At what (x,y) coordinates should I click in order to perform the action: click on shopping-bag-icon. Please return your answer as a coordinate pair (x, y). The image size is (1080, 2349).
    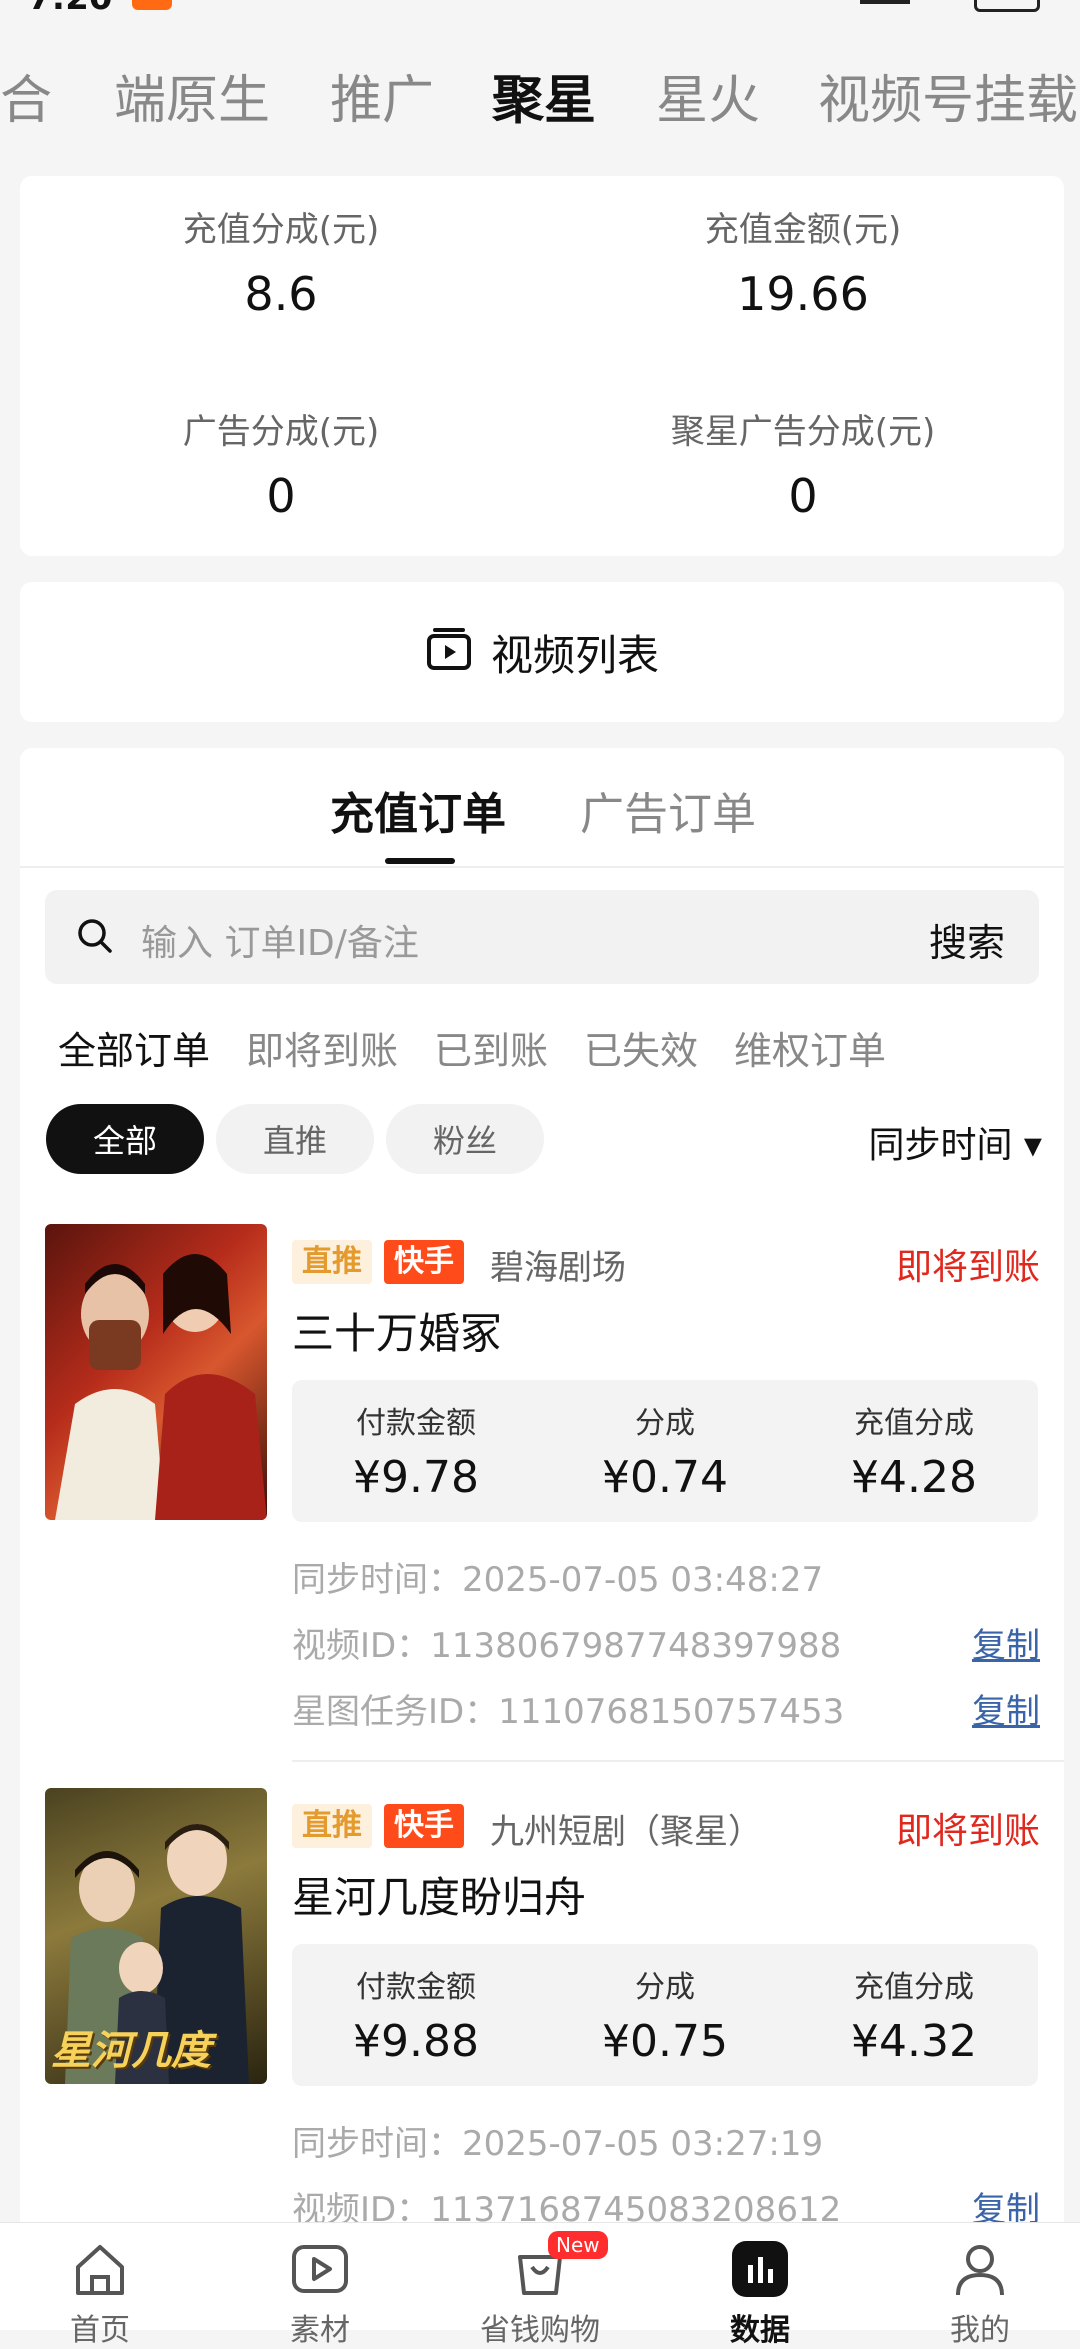
    Looking at the image, I should click on (540, 2269).